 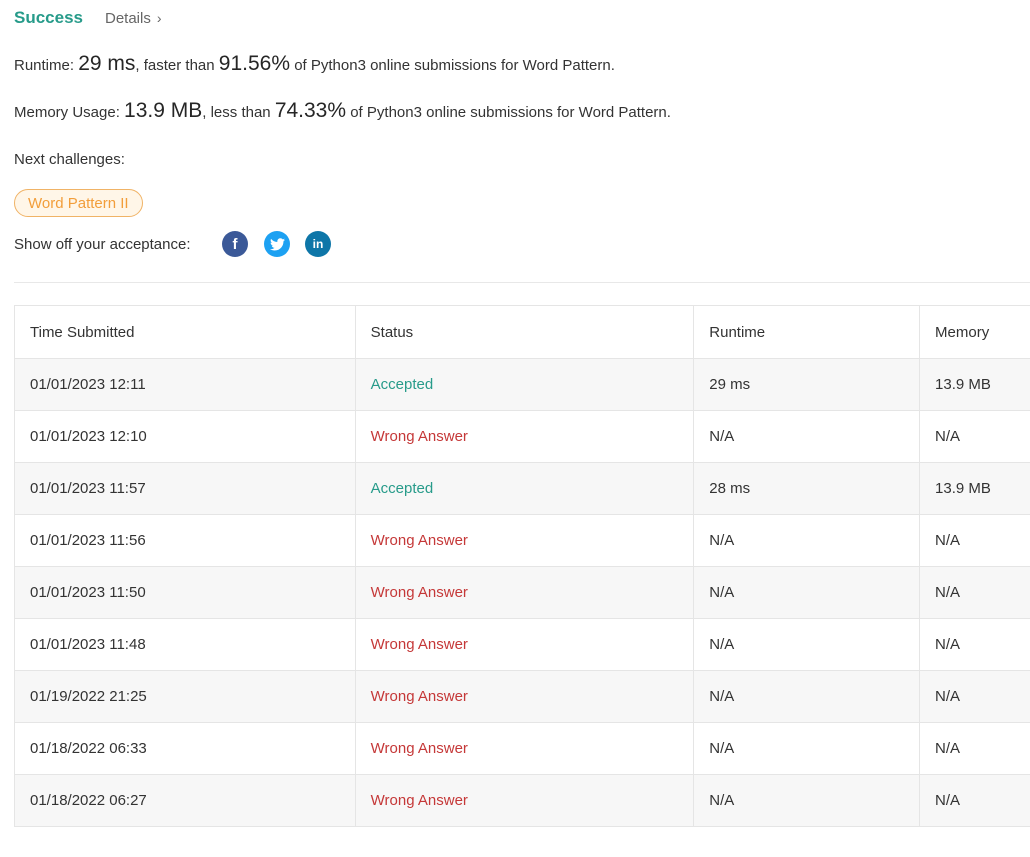 I want to click on table-row: 01/01/2023 11:57 Accepted 28 ms 13.9 MB, so click(x=522, y=488).